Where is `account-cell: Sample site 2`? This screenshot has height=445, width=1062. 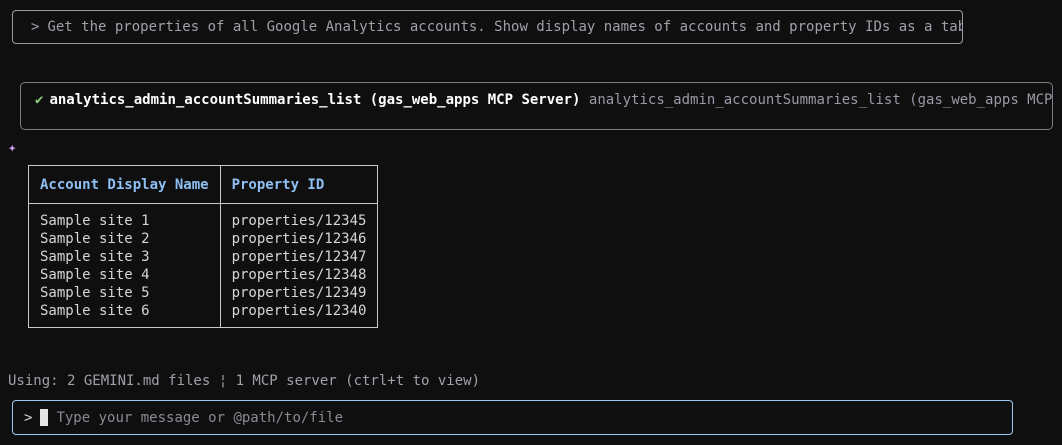
account-cell: Sample site 2 is located at coordinates (124, 239).